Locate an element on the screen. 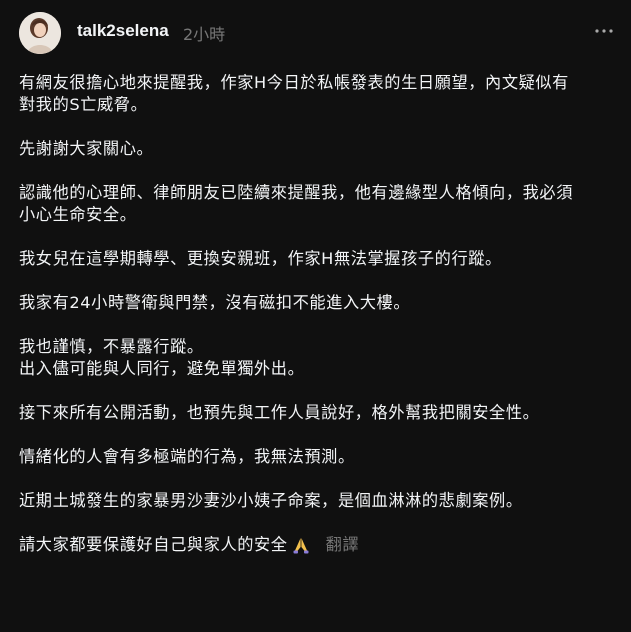 This screenshot has width=631, height=632. post-header: talk2selena 2小時 is located at coordinates (315, 32).